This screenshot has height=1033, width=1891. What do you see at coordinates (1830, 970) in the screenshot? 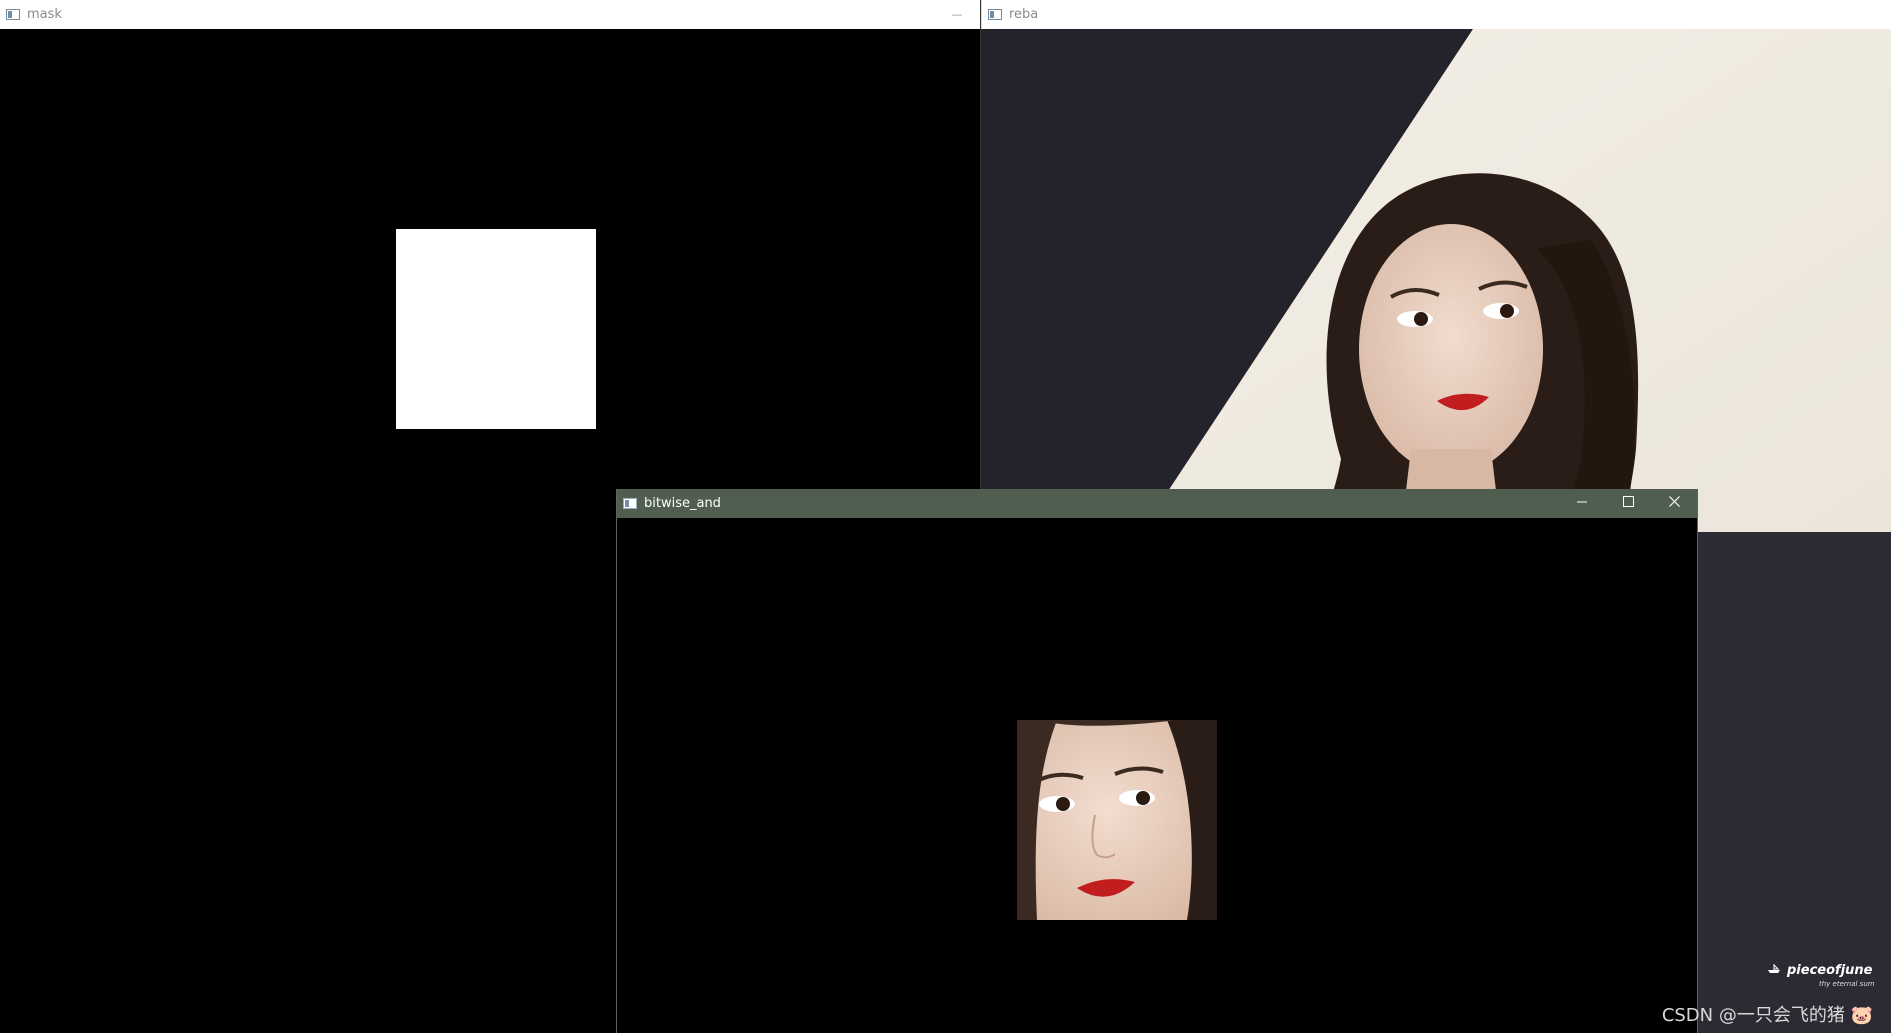
I see `brand-name: pieceofjune` at bounding box center [1830, 970].